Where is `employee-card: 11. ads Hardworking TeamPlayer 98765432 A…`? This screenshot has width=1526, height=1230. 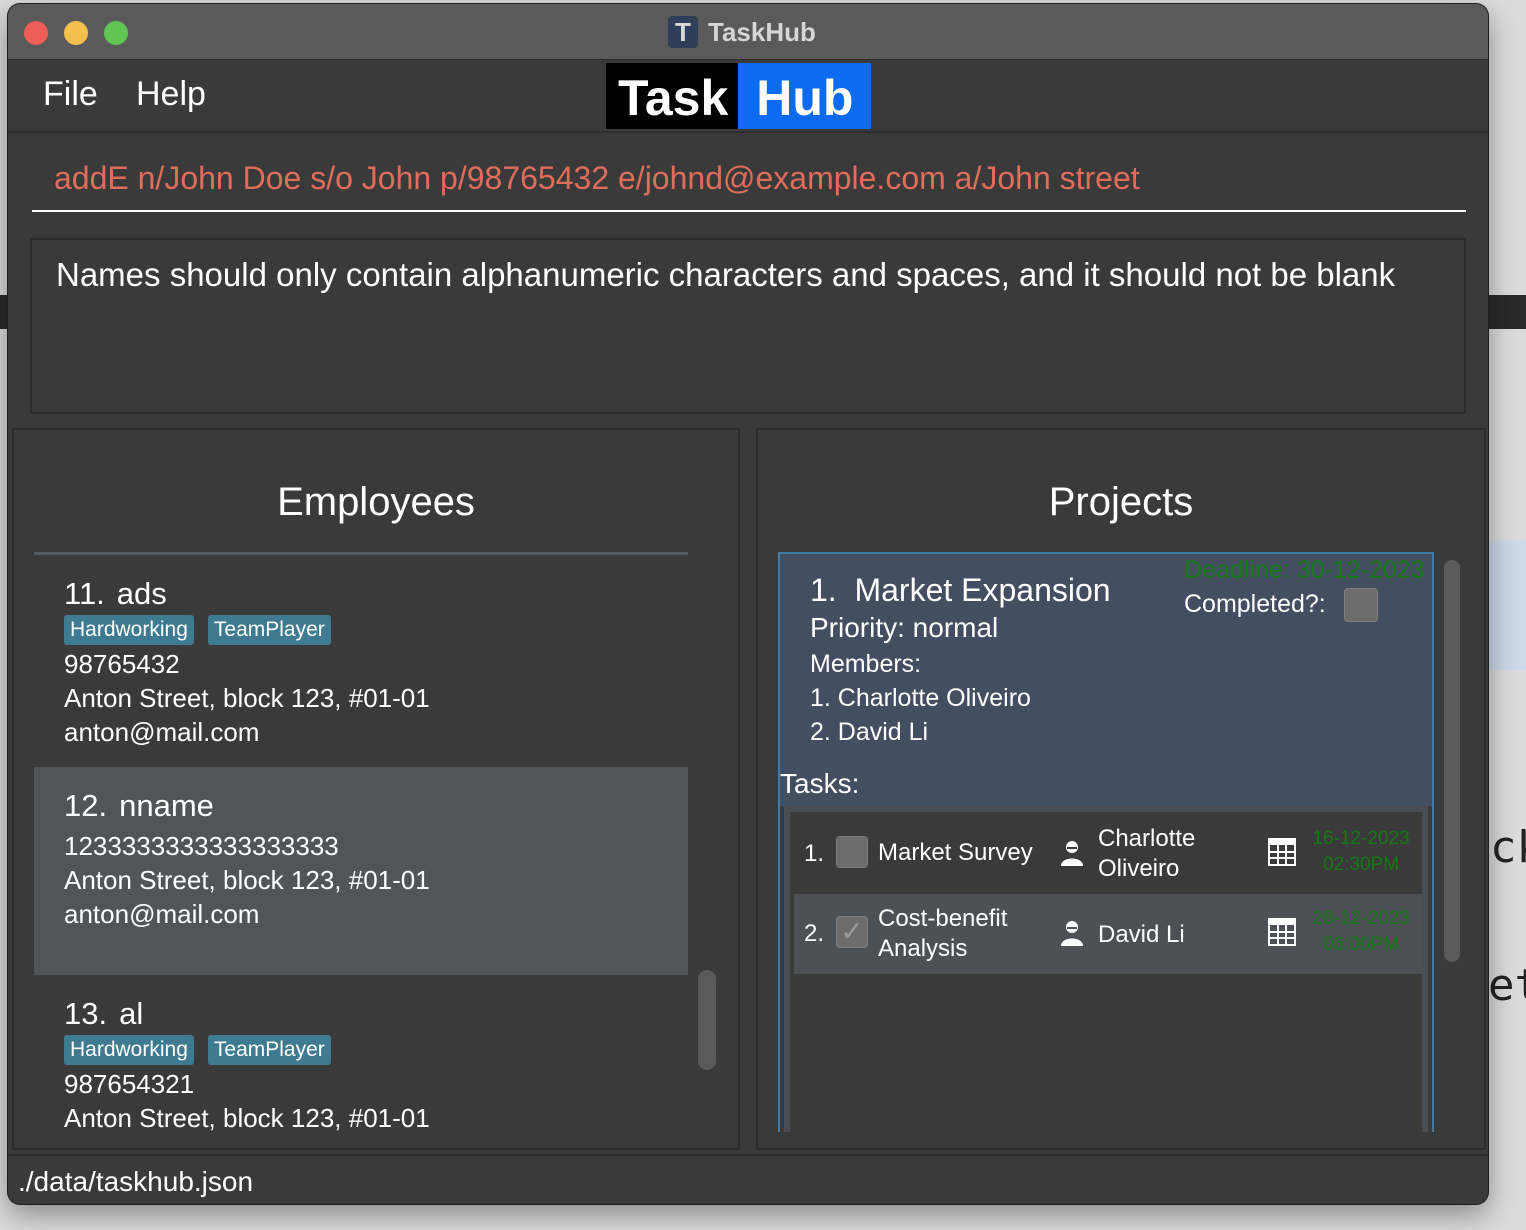
employee-card: 11. ads Hardworking TeamPlayer 98765432 A… is located at coordinates (361, 661).